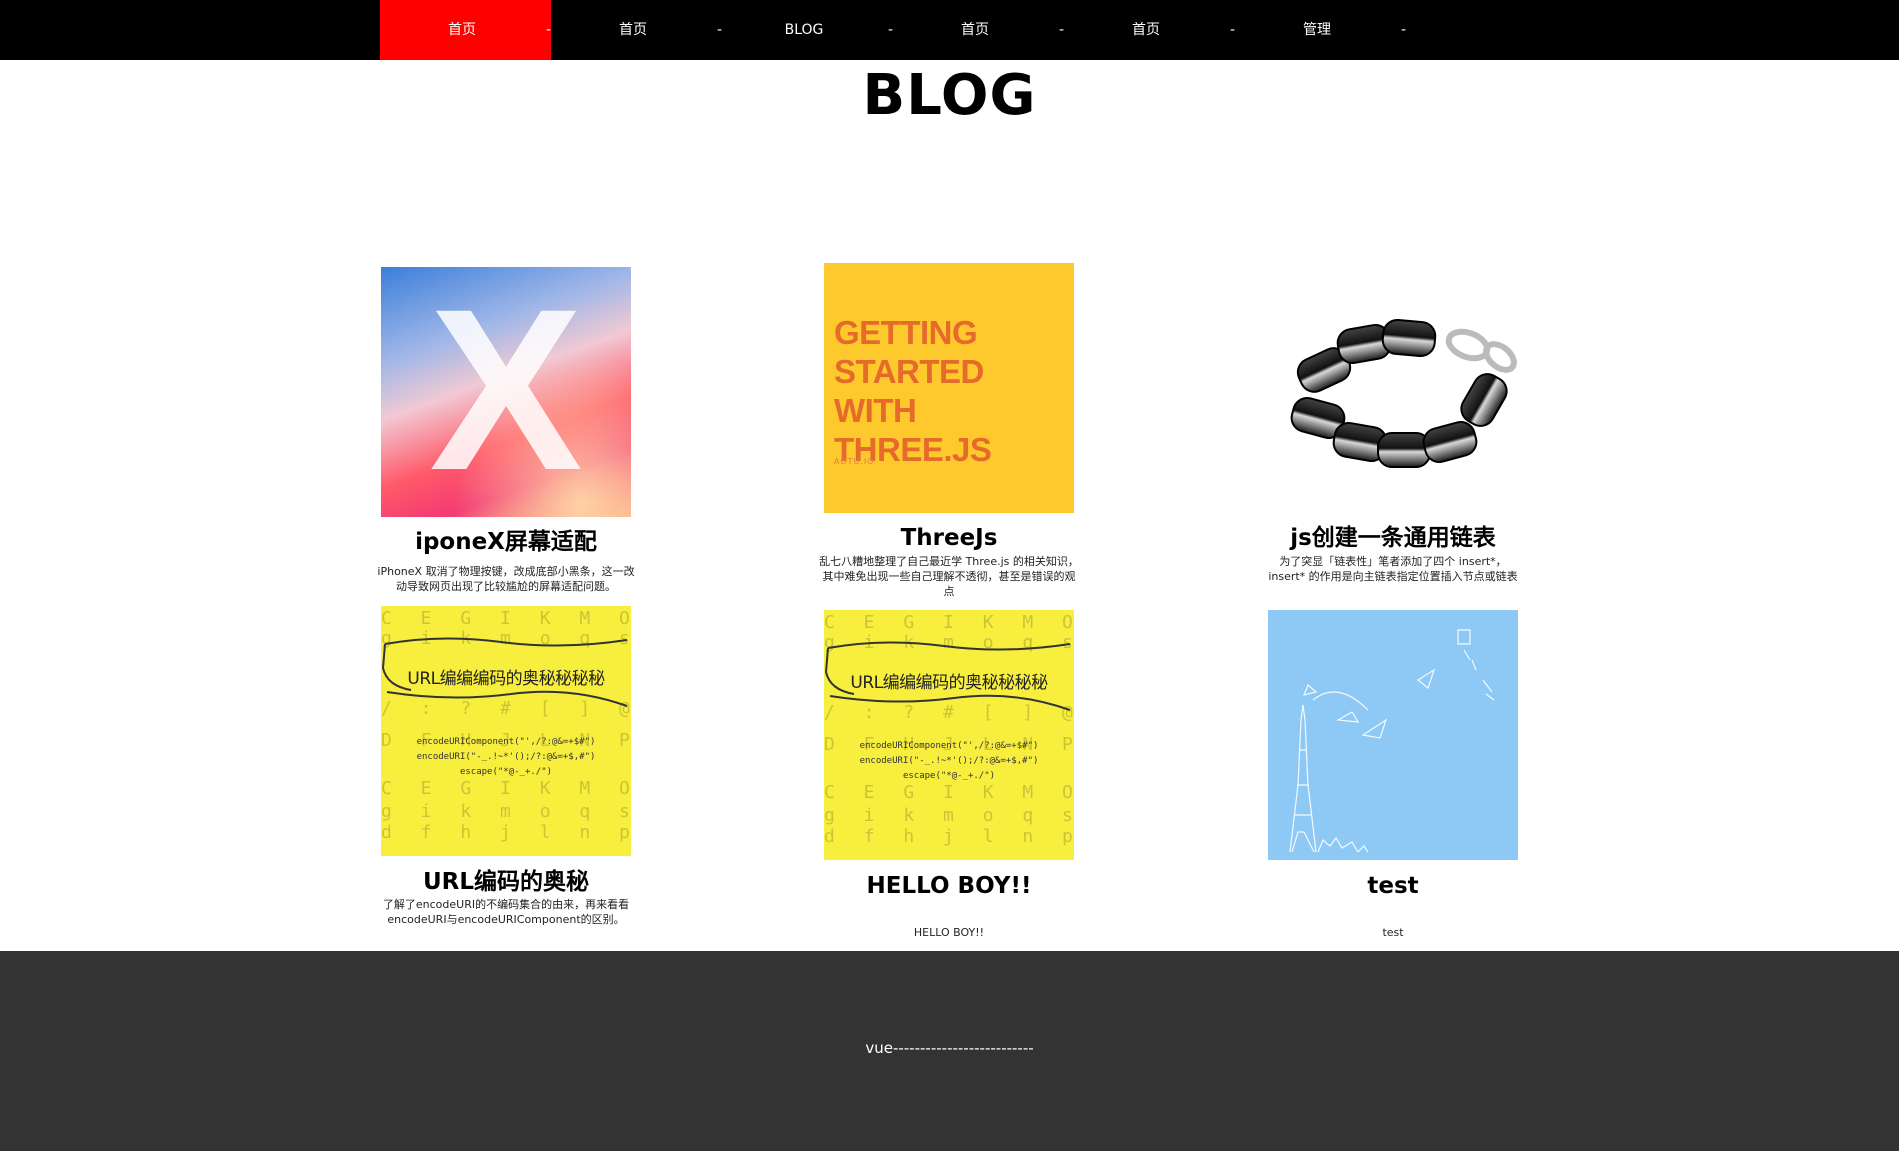  I want to click on thumbnail-subtitle: AOTU.IO, so click(854, 461).